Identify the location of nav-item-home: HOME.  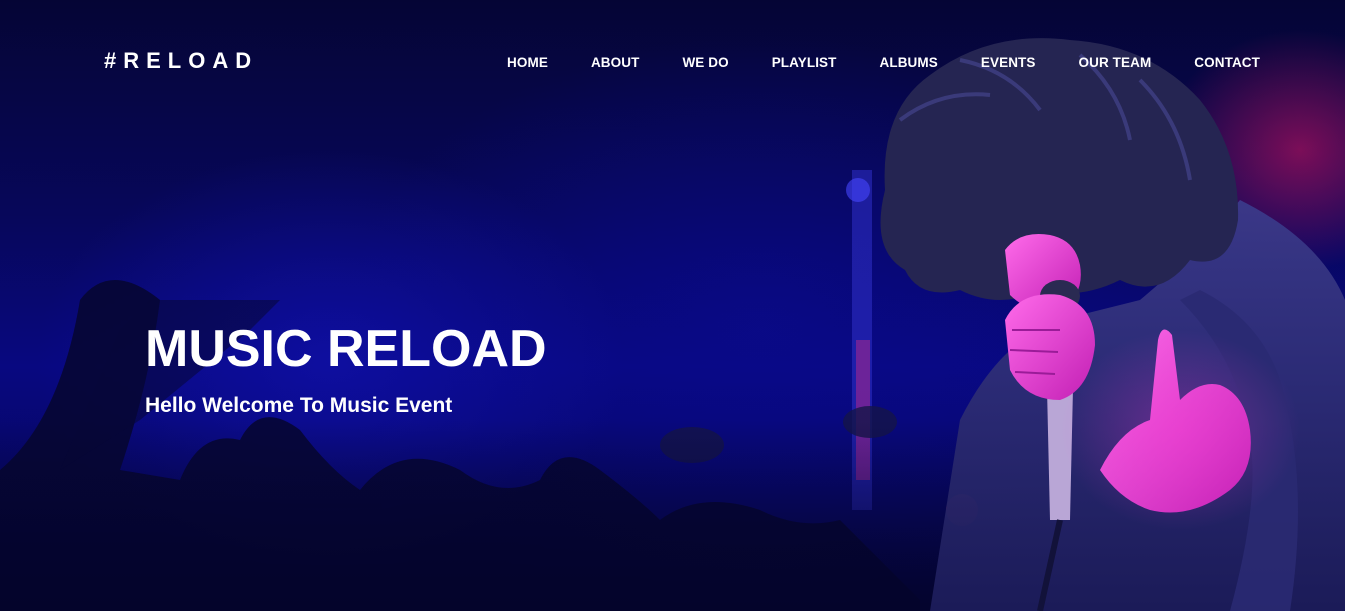
(527, 63).